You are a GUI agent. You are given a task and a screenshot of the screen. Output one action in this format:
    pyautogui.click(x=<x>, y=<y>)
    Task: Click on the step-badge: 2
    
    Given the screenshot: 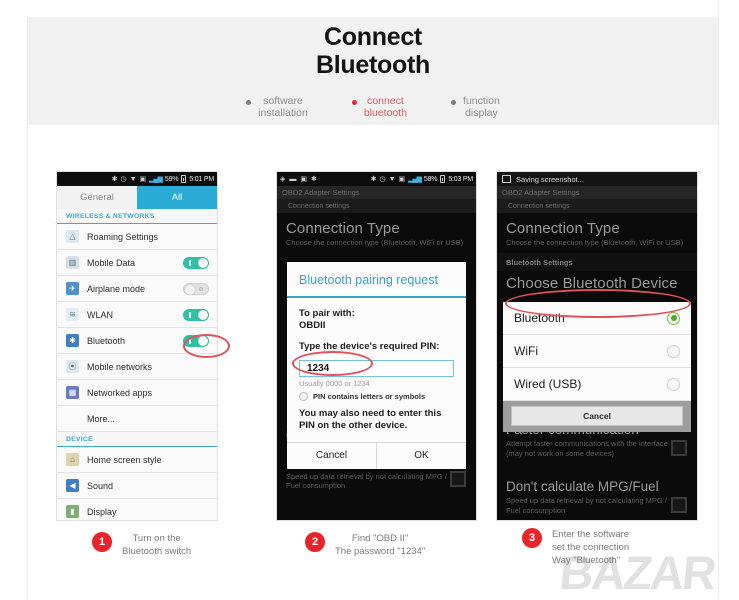 What is the action you would take?
    pyautogui.click(x=315, y=542)
    